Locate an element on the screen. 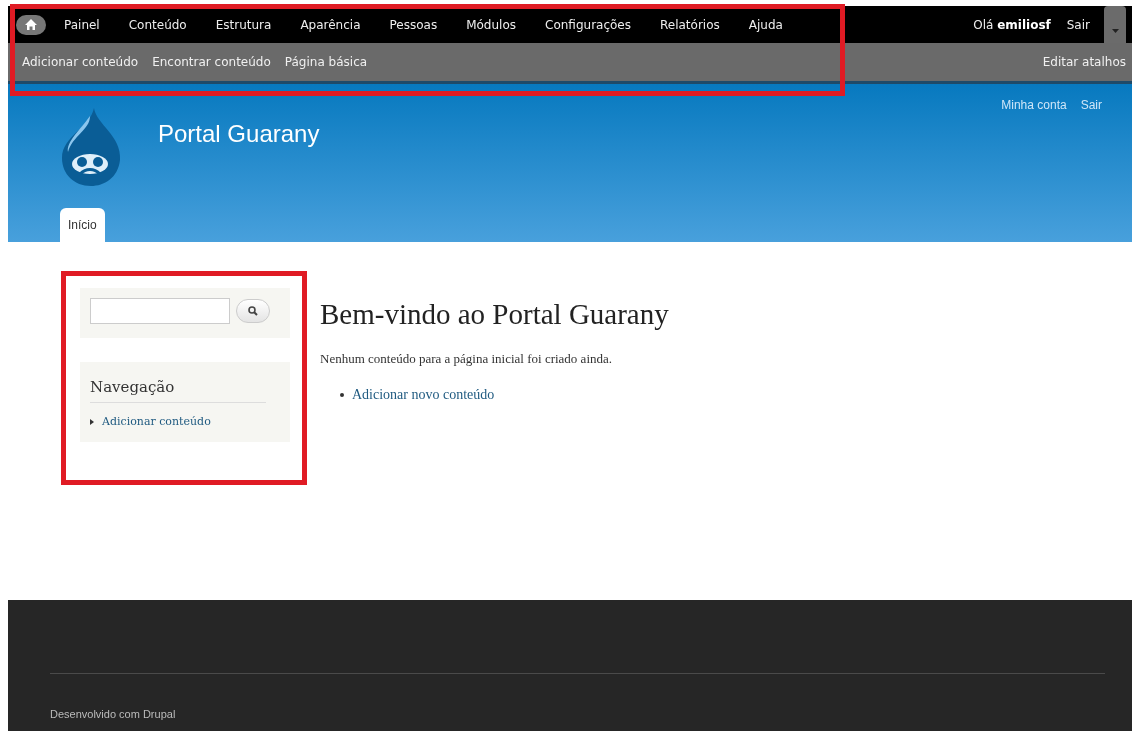 This screenshot has height=731, width=1132. toolbar-menu-item: Ajuda is located at coordinates (768, 24).